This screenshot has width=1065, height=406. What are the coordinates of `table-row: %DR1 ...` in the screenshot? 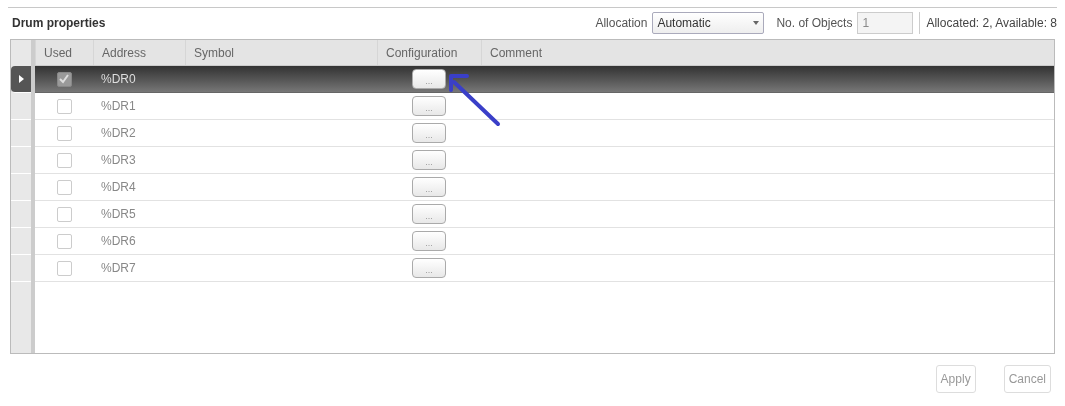 It's located at (544, 106).